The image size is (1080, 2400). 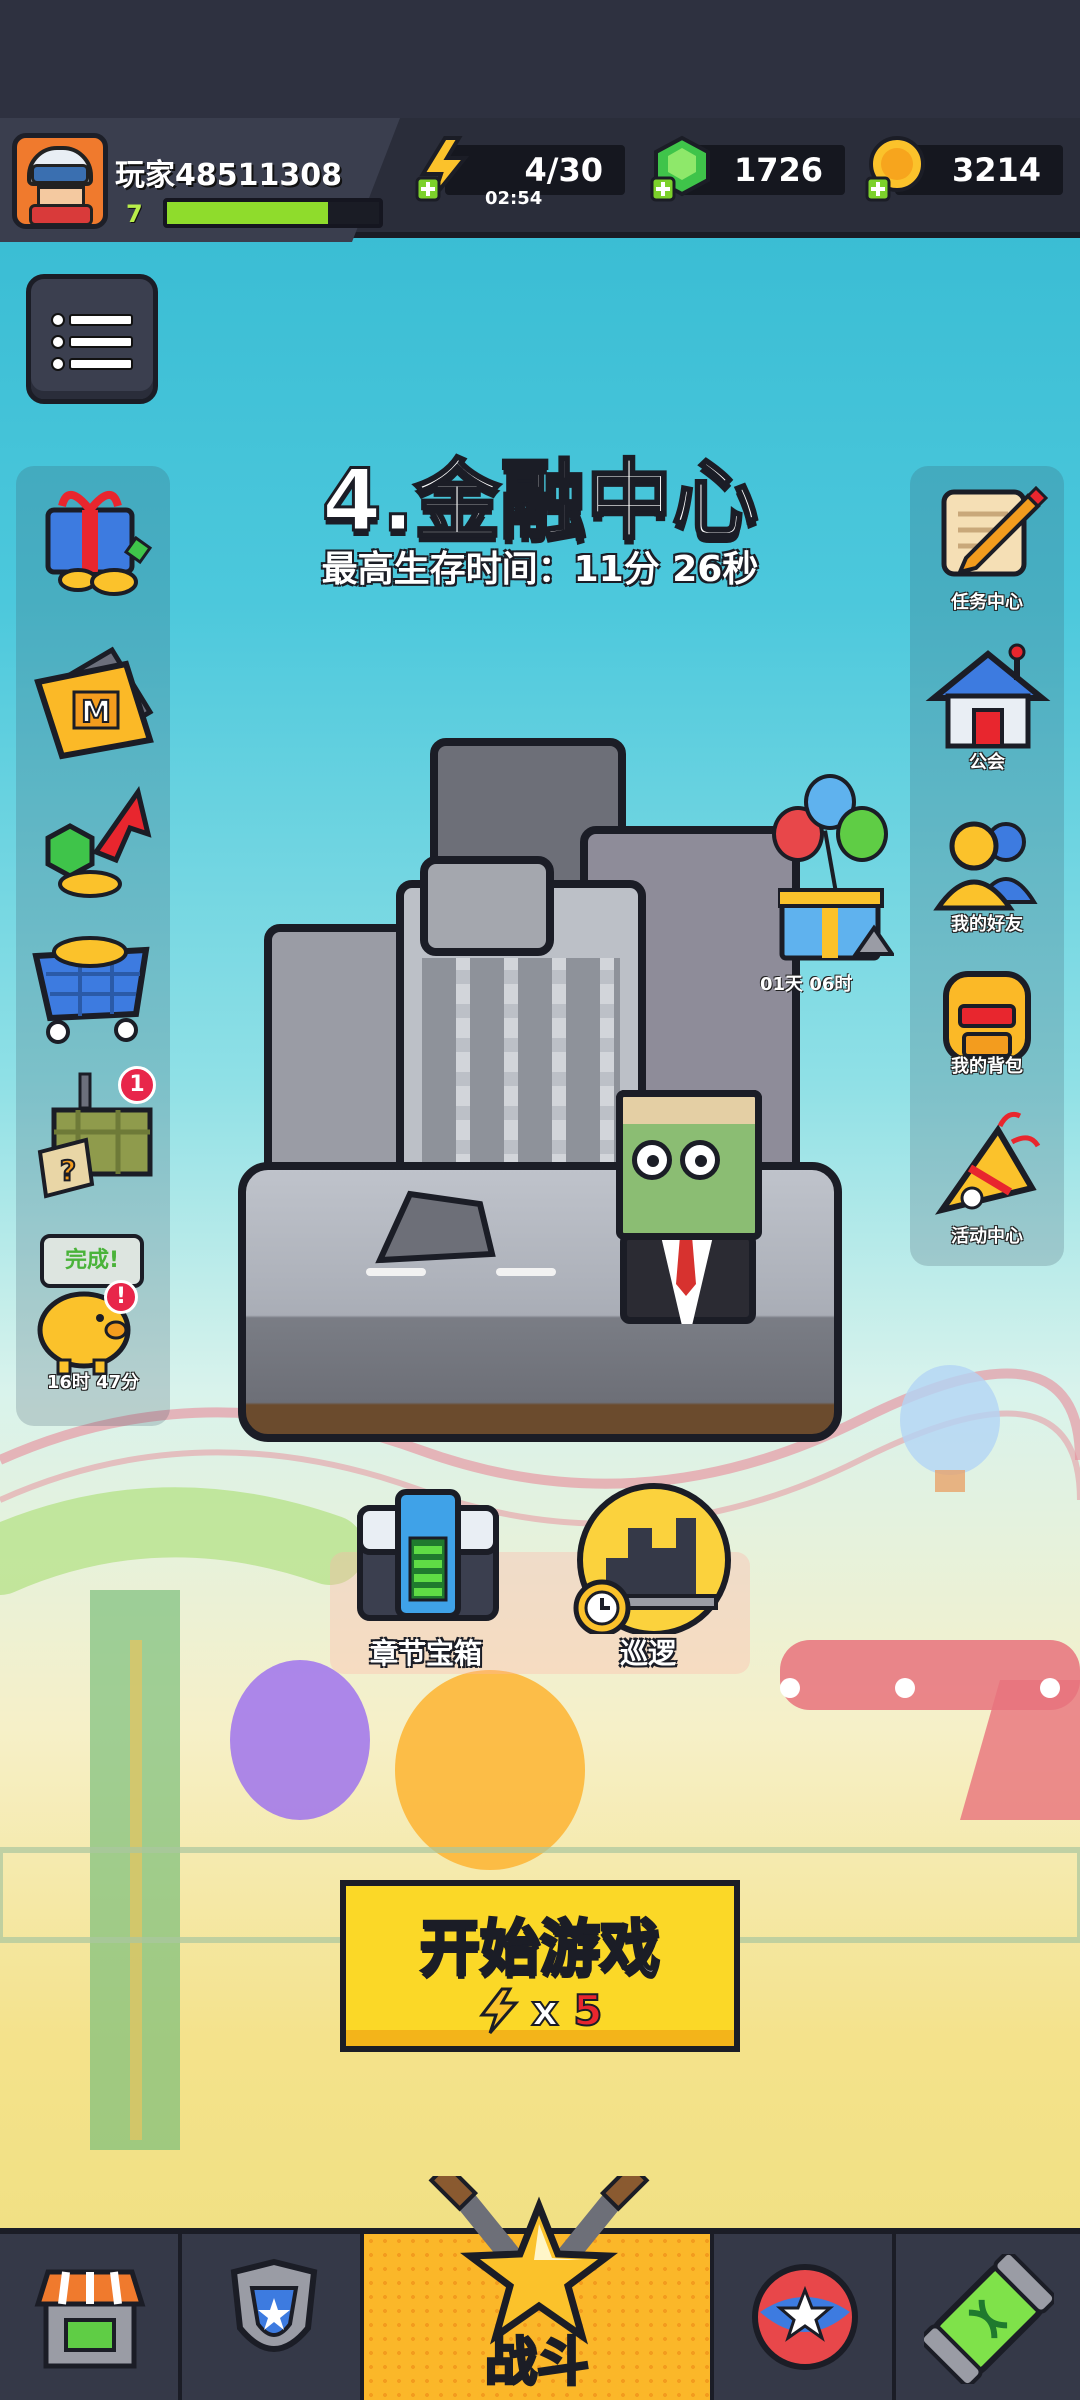 I want to click on star-orb-icon, so click(x=805, y=2317).